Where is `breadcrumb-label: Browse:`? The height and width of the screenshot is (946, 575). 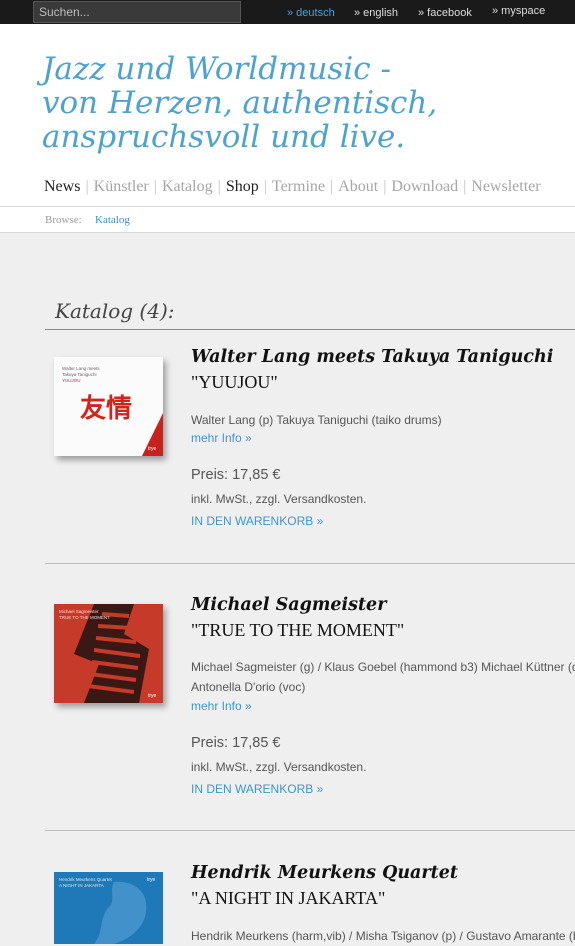 breadcrumb-label: Browse: is located at coordinates (63, 220).